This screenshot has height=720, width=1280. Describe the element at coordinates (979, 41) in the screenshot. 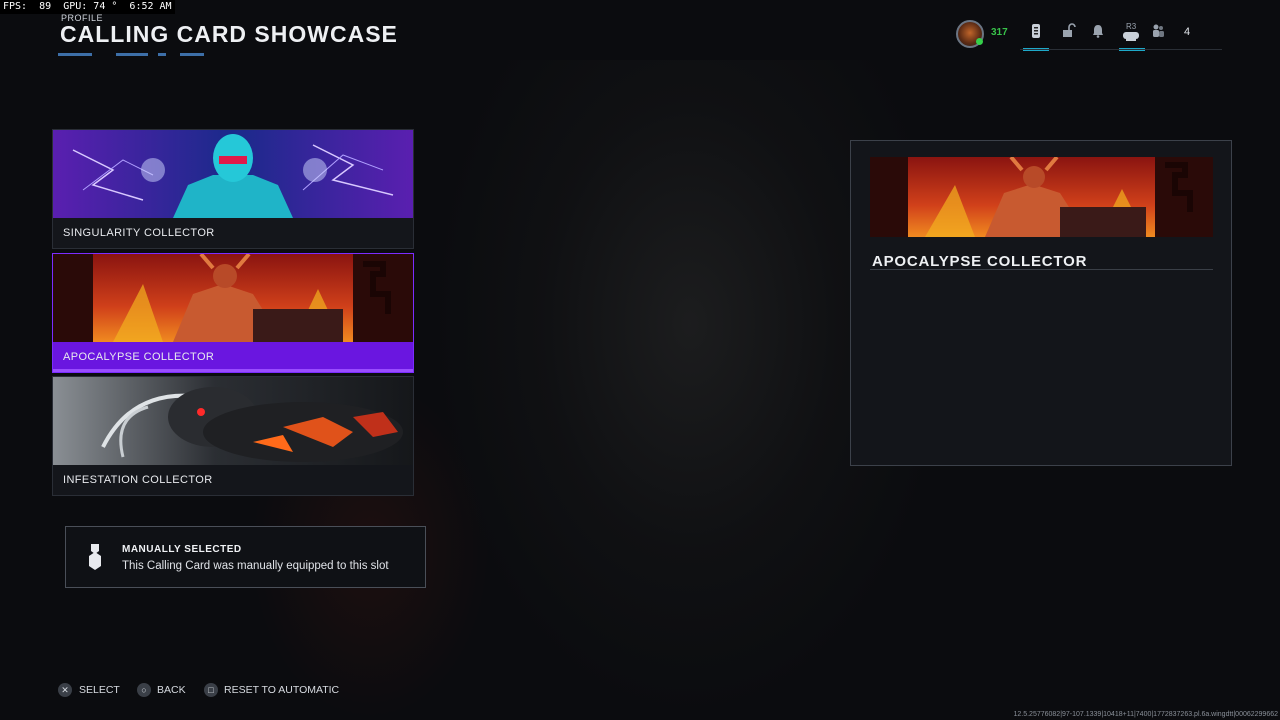

I see `online-status-dot` at that location.